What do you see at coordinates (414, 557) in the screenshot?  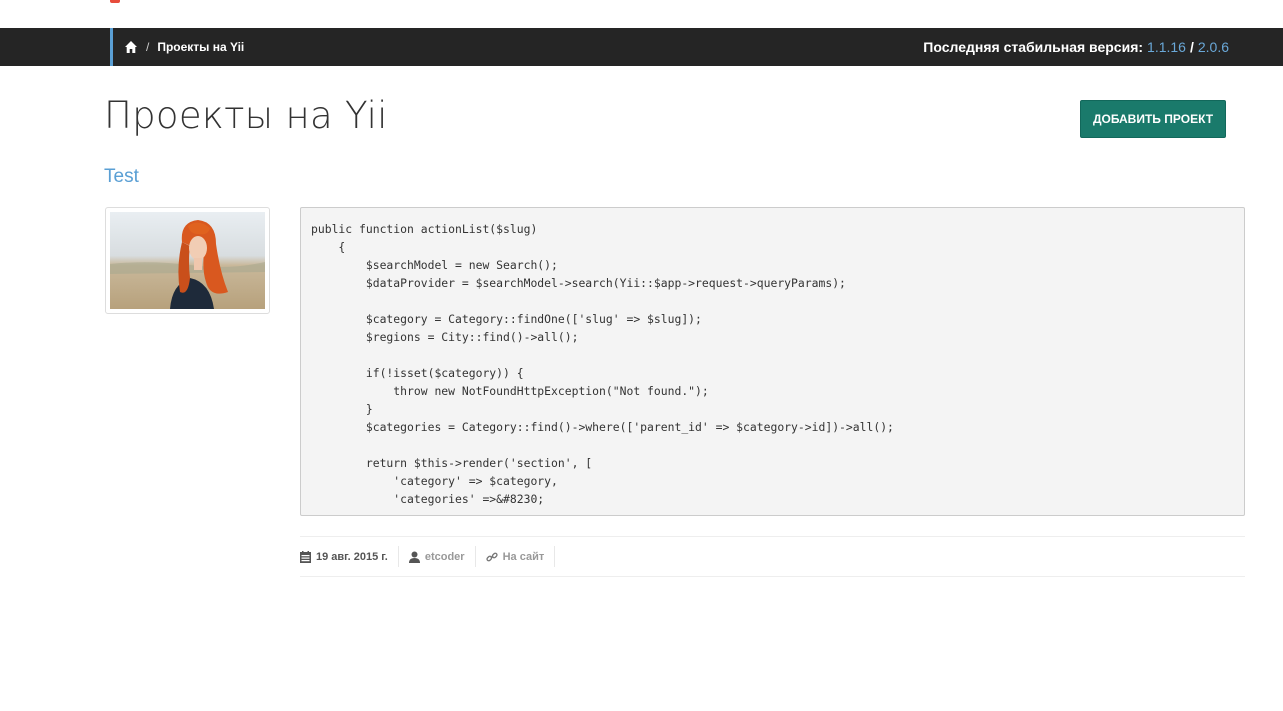 I see `user-icon` at bounding box center [414, 557].